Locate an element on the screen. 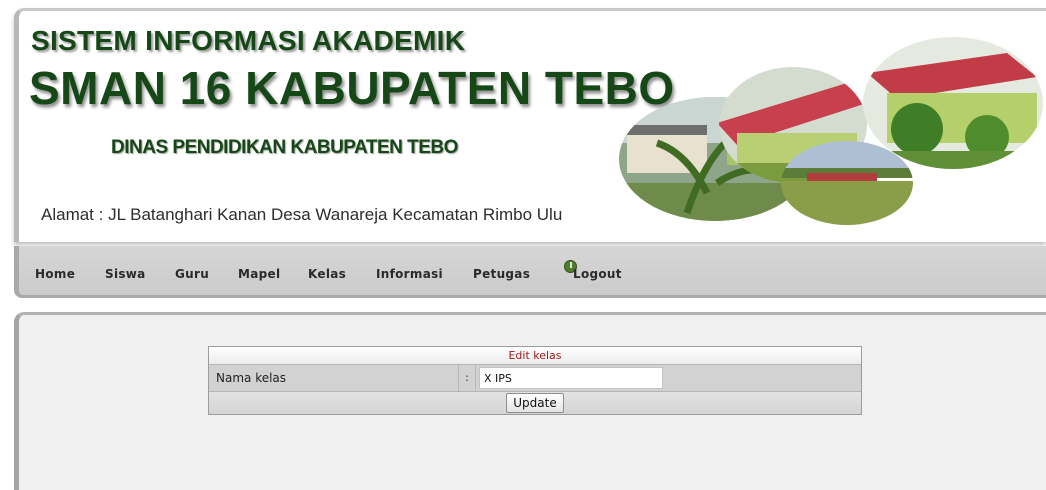 This screenshot has height=490, width=1046. department-name: DINAS PENDIDIKAN KABUPATEN TEBO is located at coordinates (284, 147).